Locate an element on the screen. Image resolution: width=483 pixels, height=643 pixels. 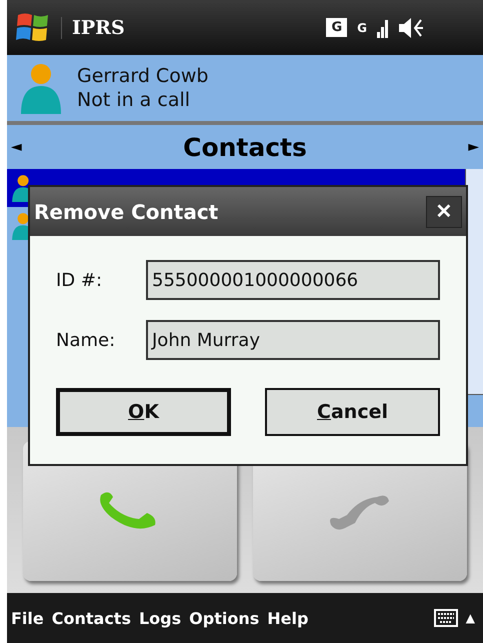
field-label: ID #: is located at coordinates (80, 280).